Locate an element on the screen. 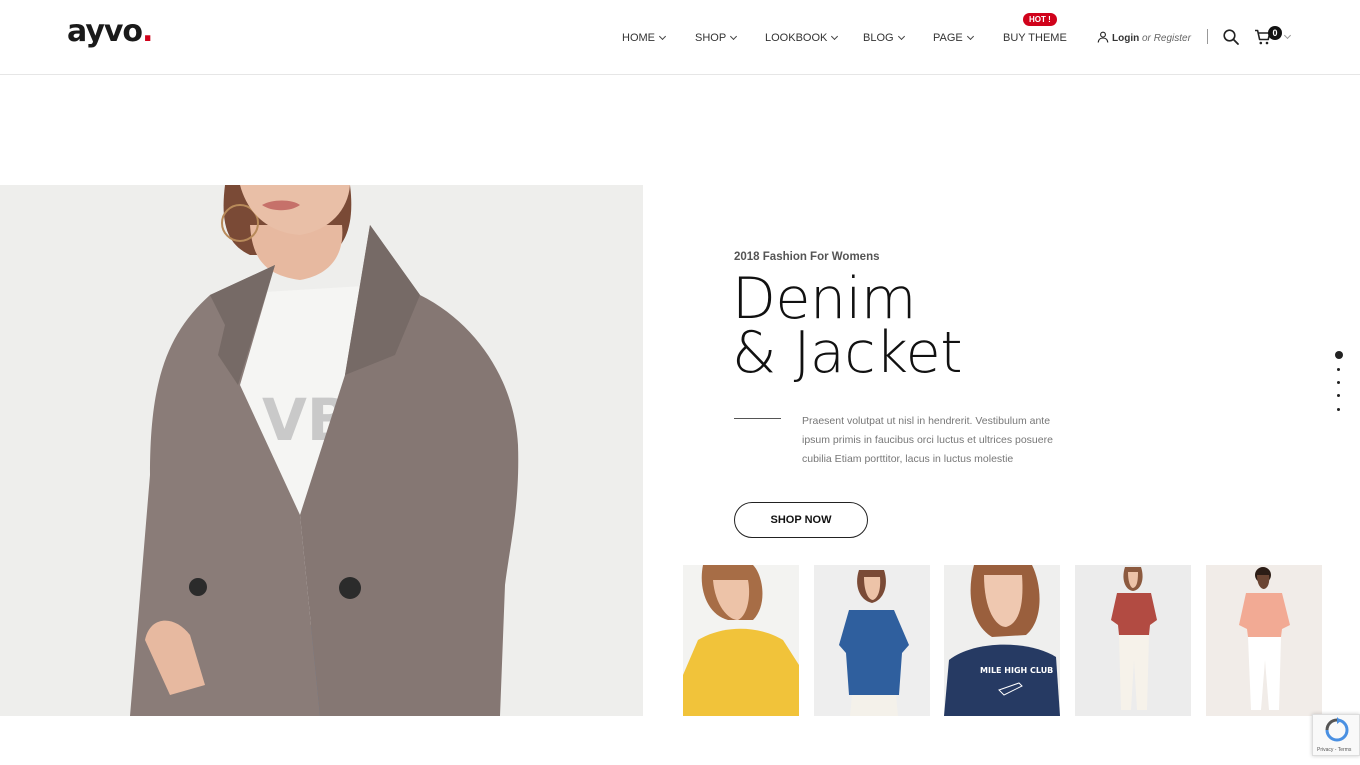  hero-title-line-2: & Jacket is located at coordinates (847, 353).